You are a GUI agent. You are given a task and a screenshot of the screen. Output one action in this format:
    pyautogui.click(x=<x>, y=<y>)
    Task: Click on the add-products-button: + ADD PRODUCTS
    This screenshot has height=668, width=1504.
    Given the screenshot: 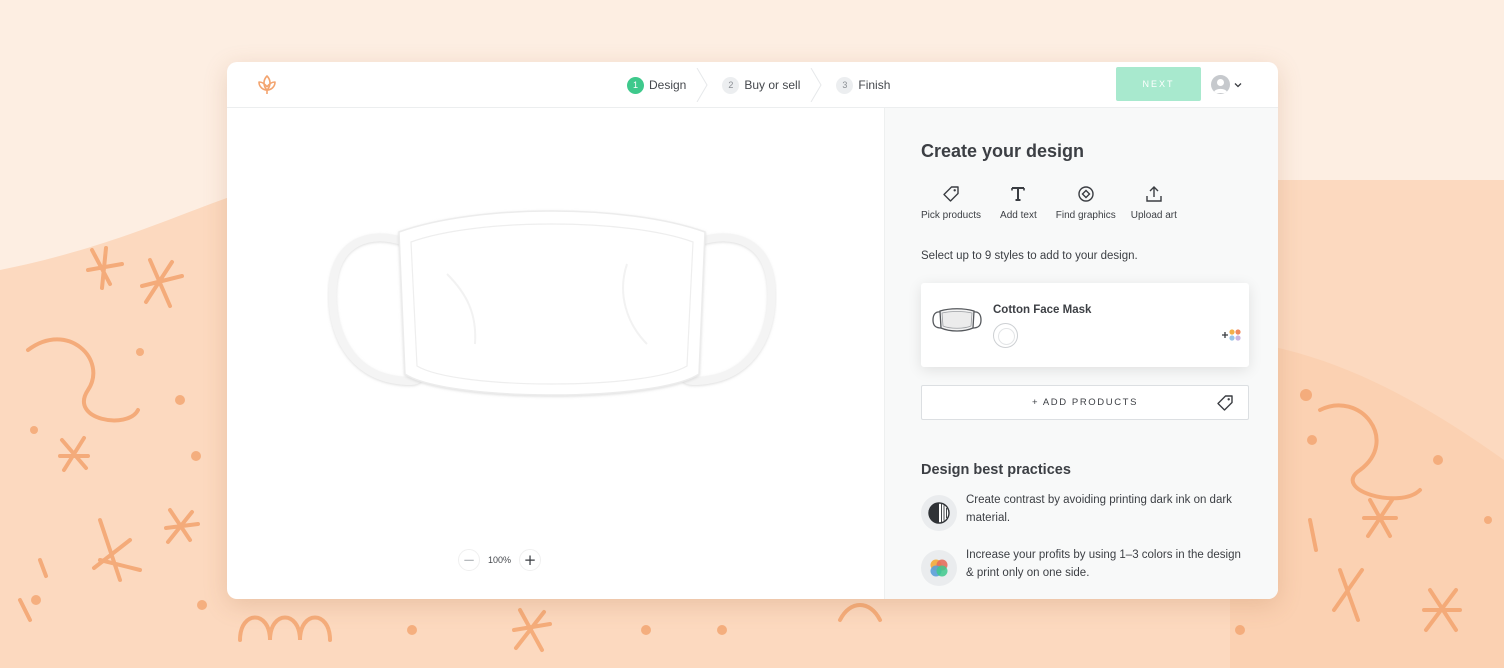 What is the action you would take?
    pyautogui.click(x=1085, y=402)
    